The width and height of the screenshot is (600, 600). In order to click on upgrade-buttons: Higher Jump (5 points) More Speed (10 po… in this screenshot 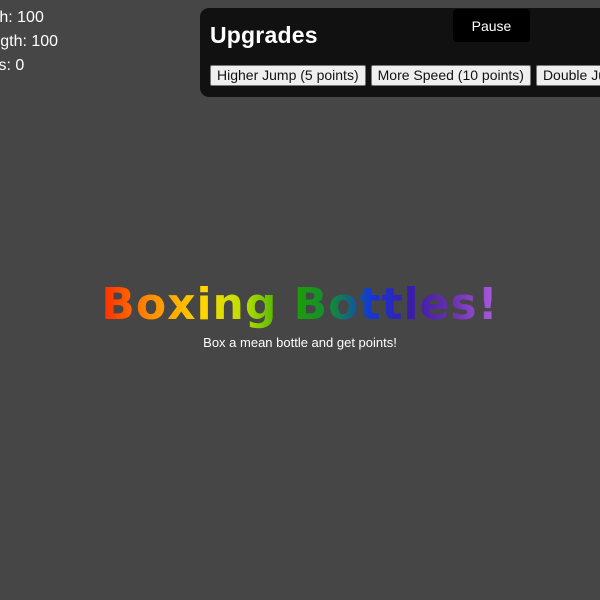, I will do `click(405, 75)`.